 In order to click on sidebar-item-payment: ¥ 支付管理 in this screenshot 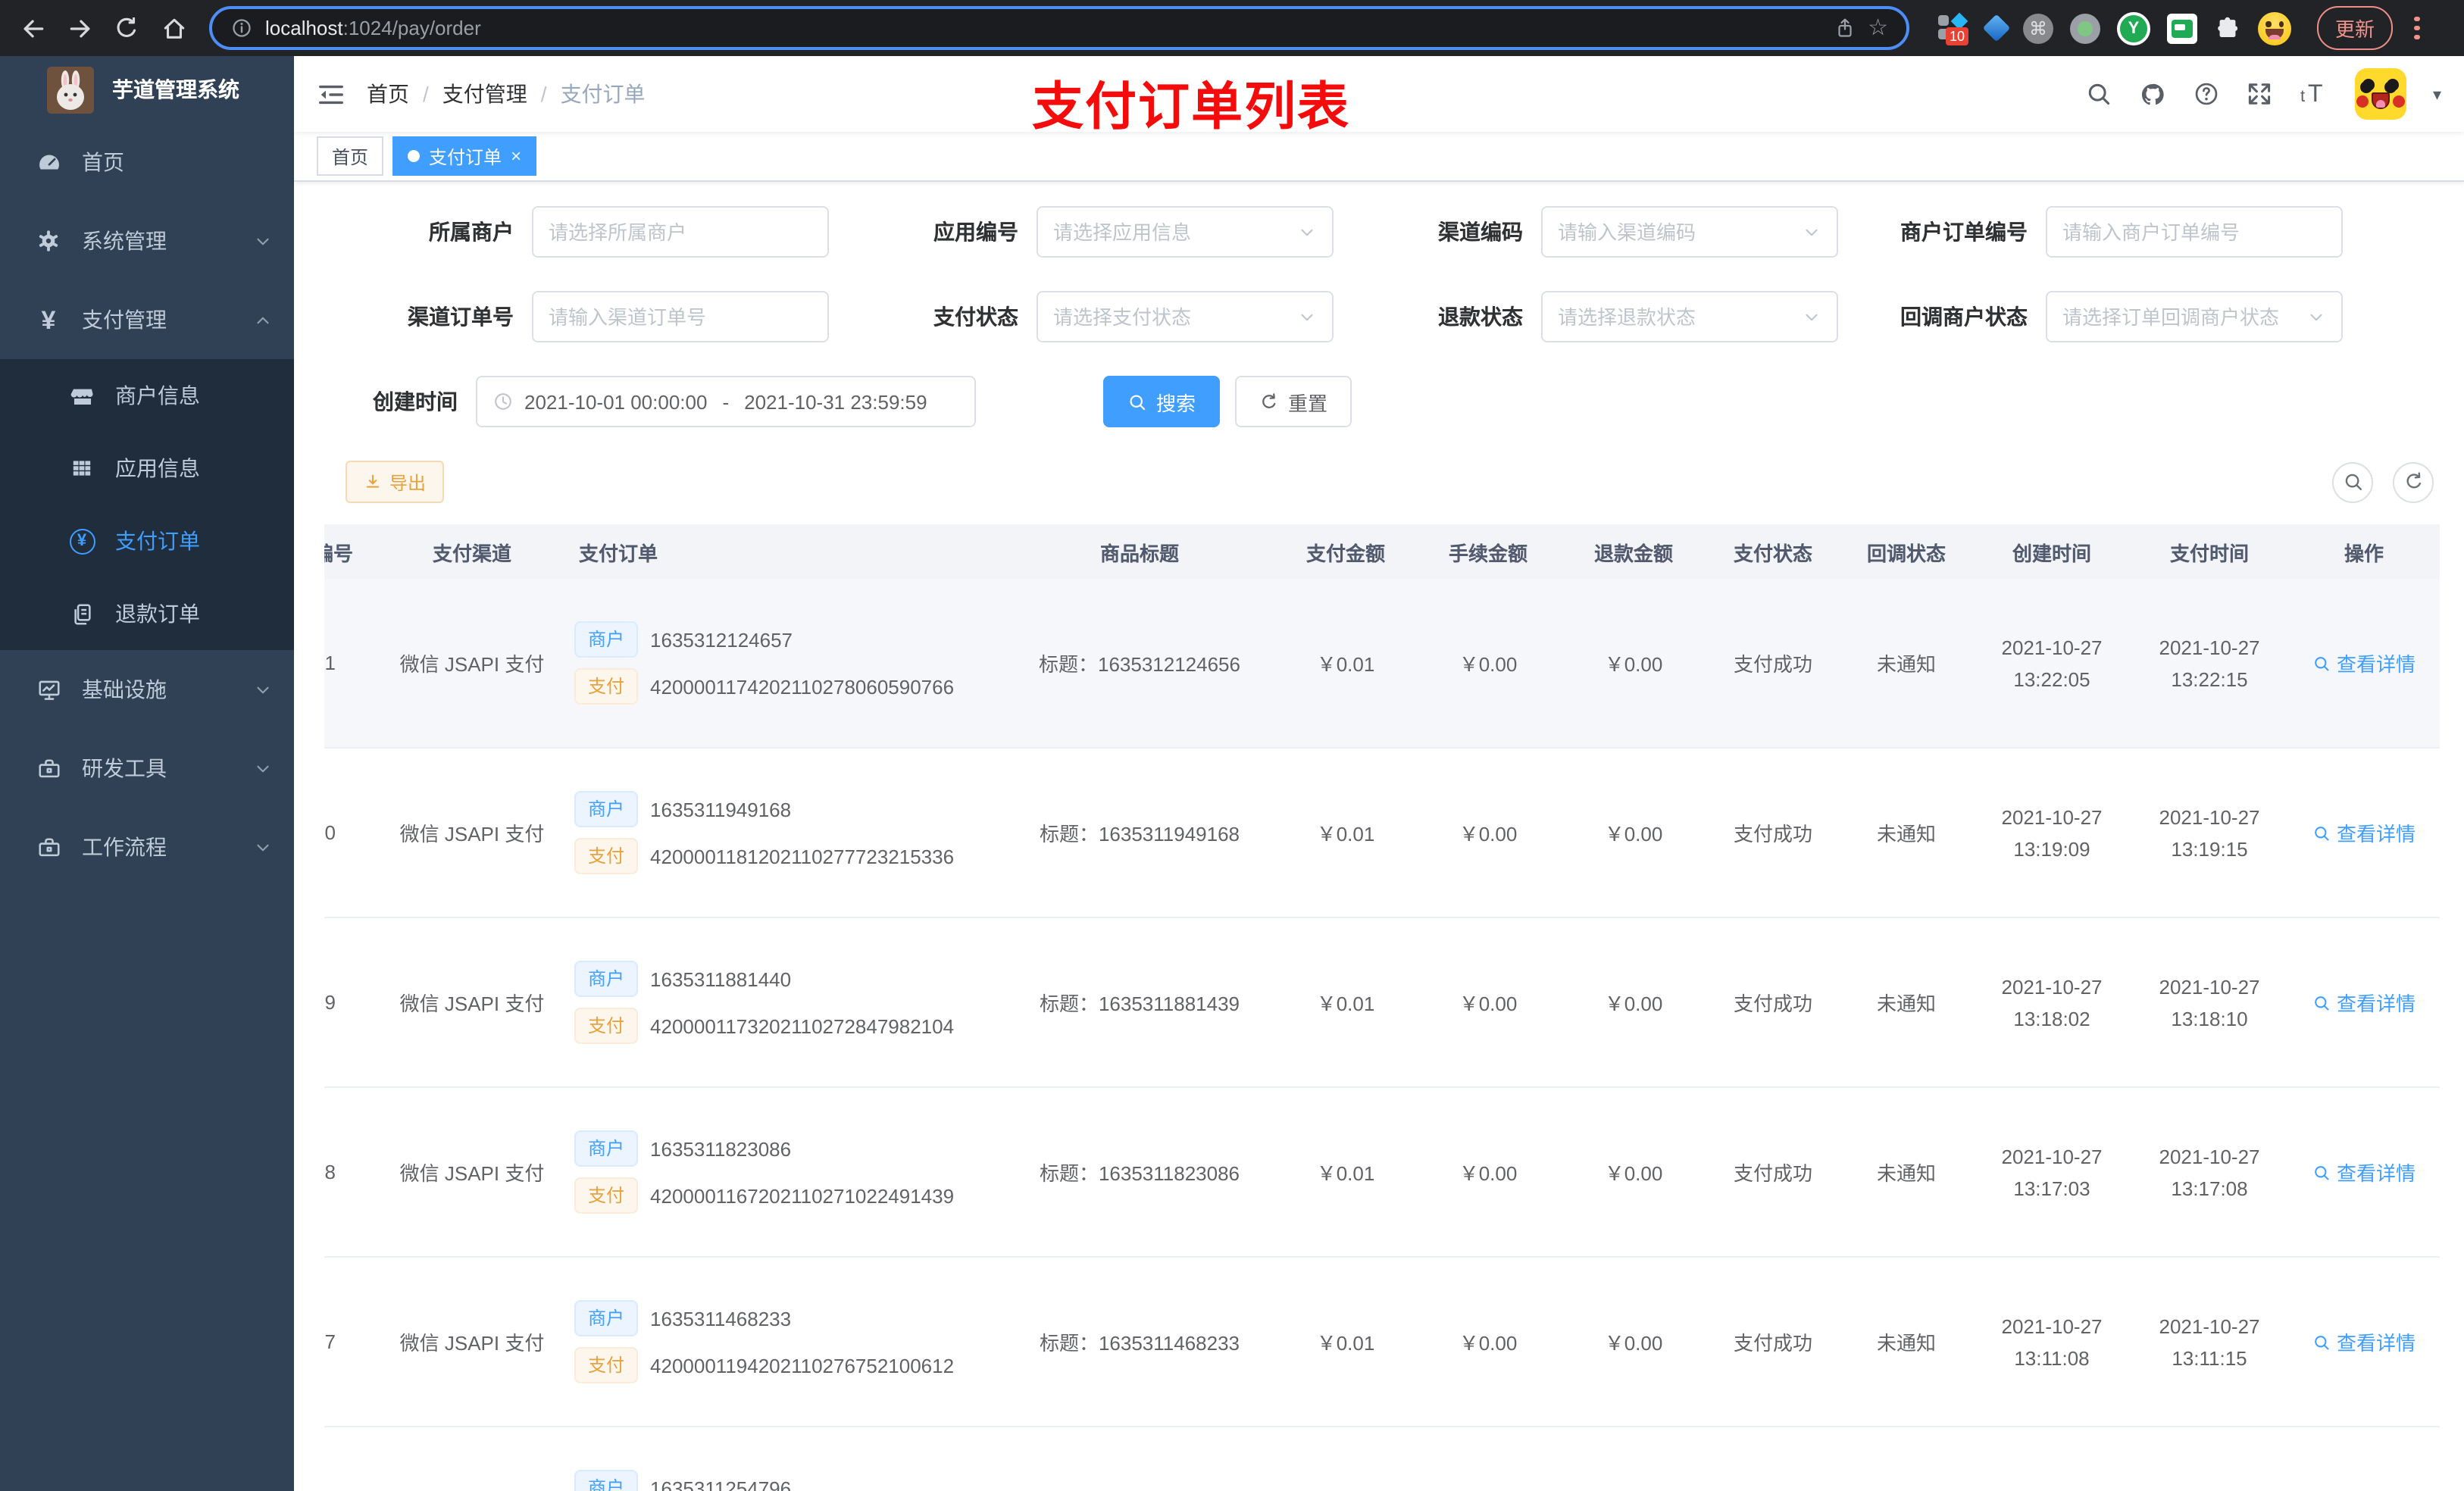, I will do `click(147, 319)`.